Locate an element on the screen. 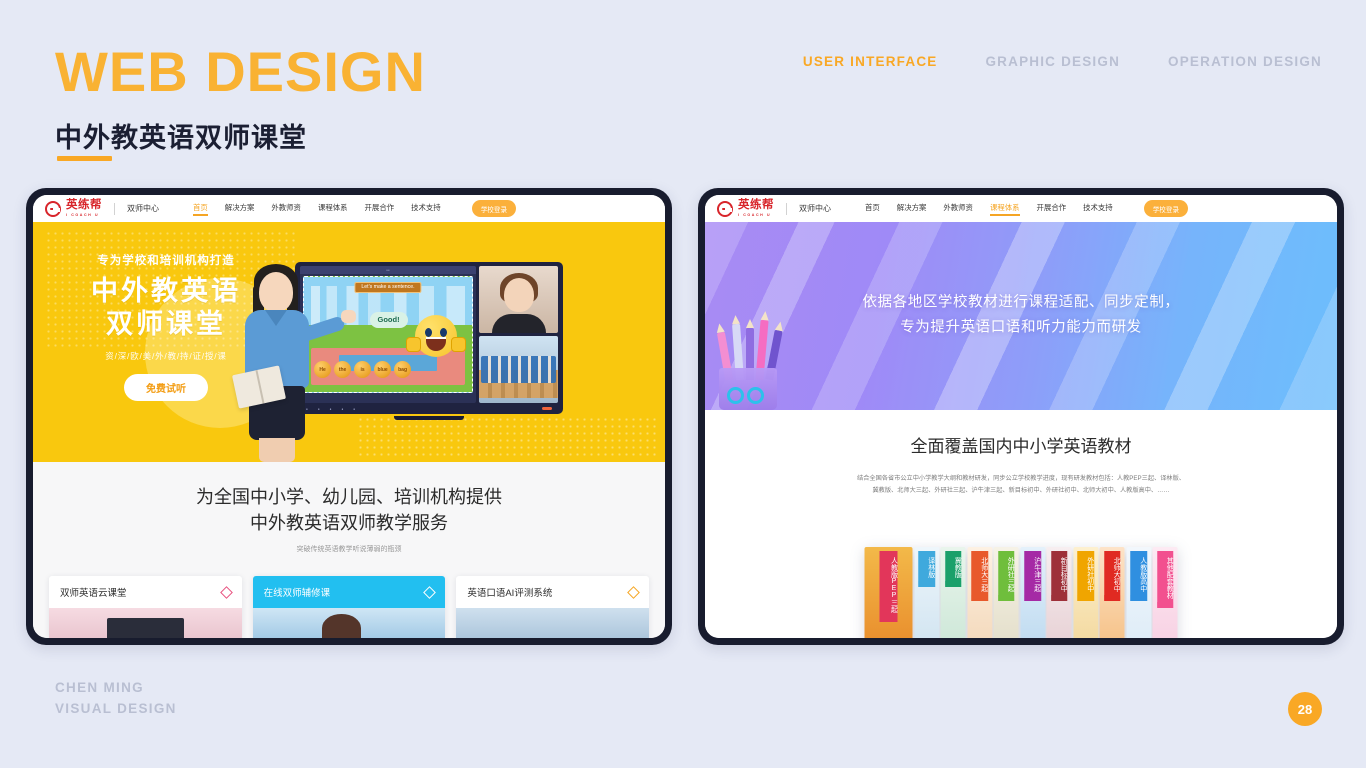  textbook-label: 外研社初中 is located at coordinates (1085, 576).